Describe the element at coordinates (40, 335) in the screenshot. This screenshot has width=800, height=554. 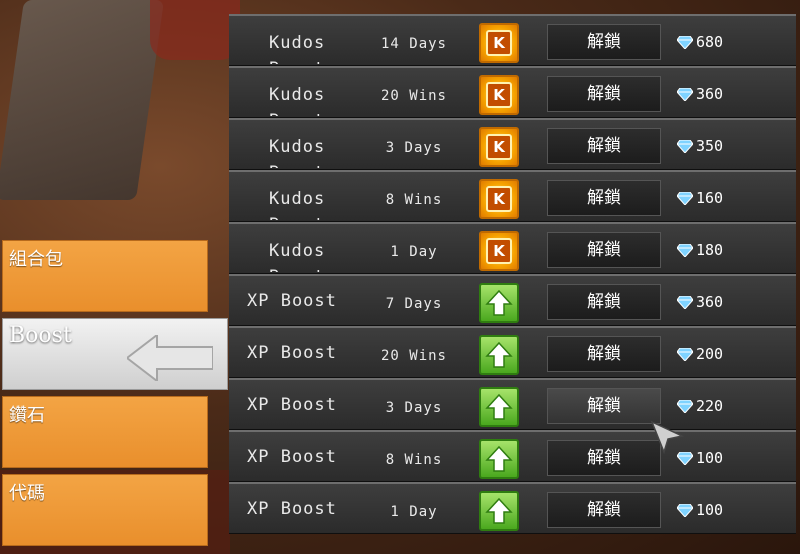
I see `category-boost-label: Boost` at that location.